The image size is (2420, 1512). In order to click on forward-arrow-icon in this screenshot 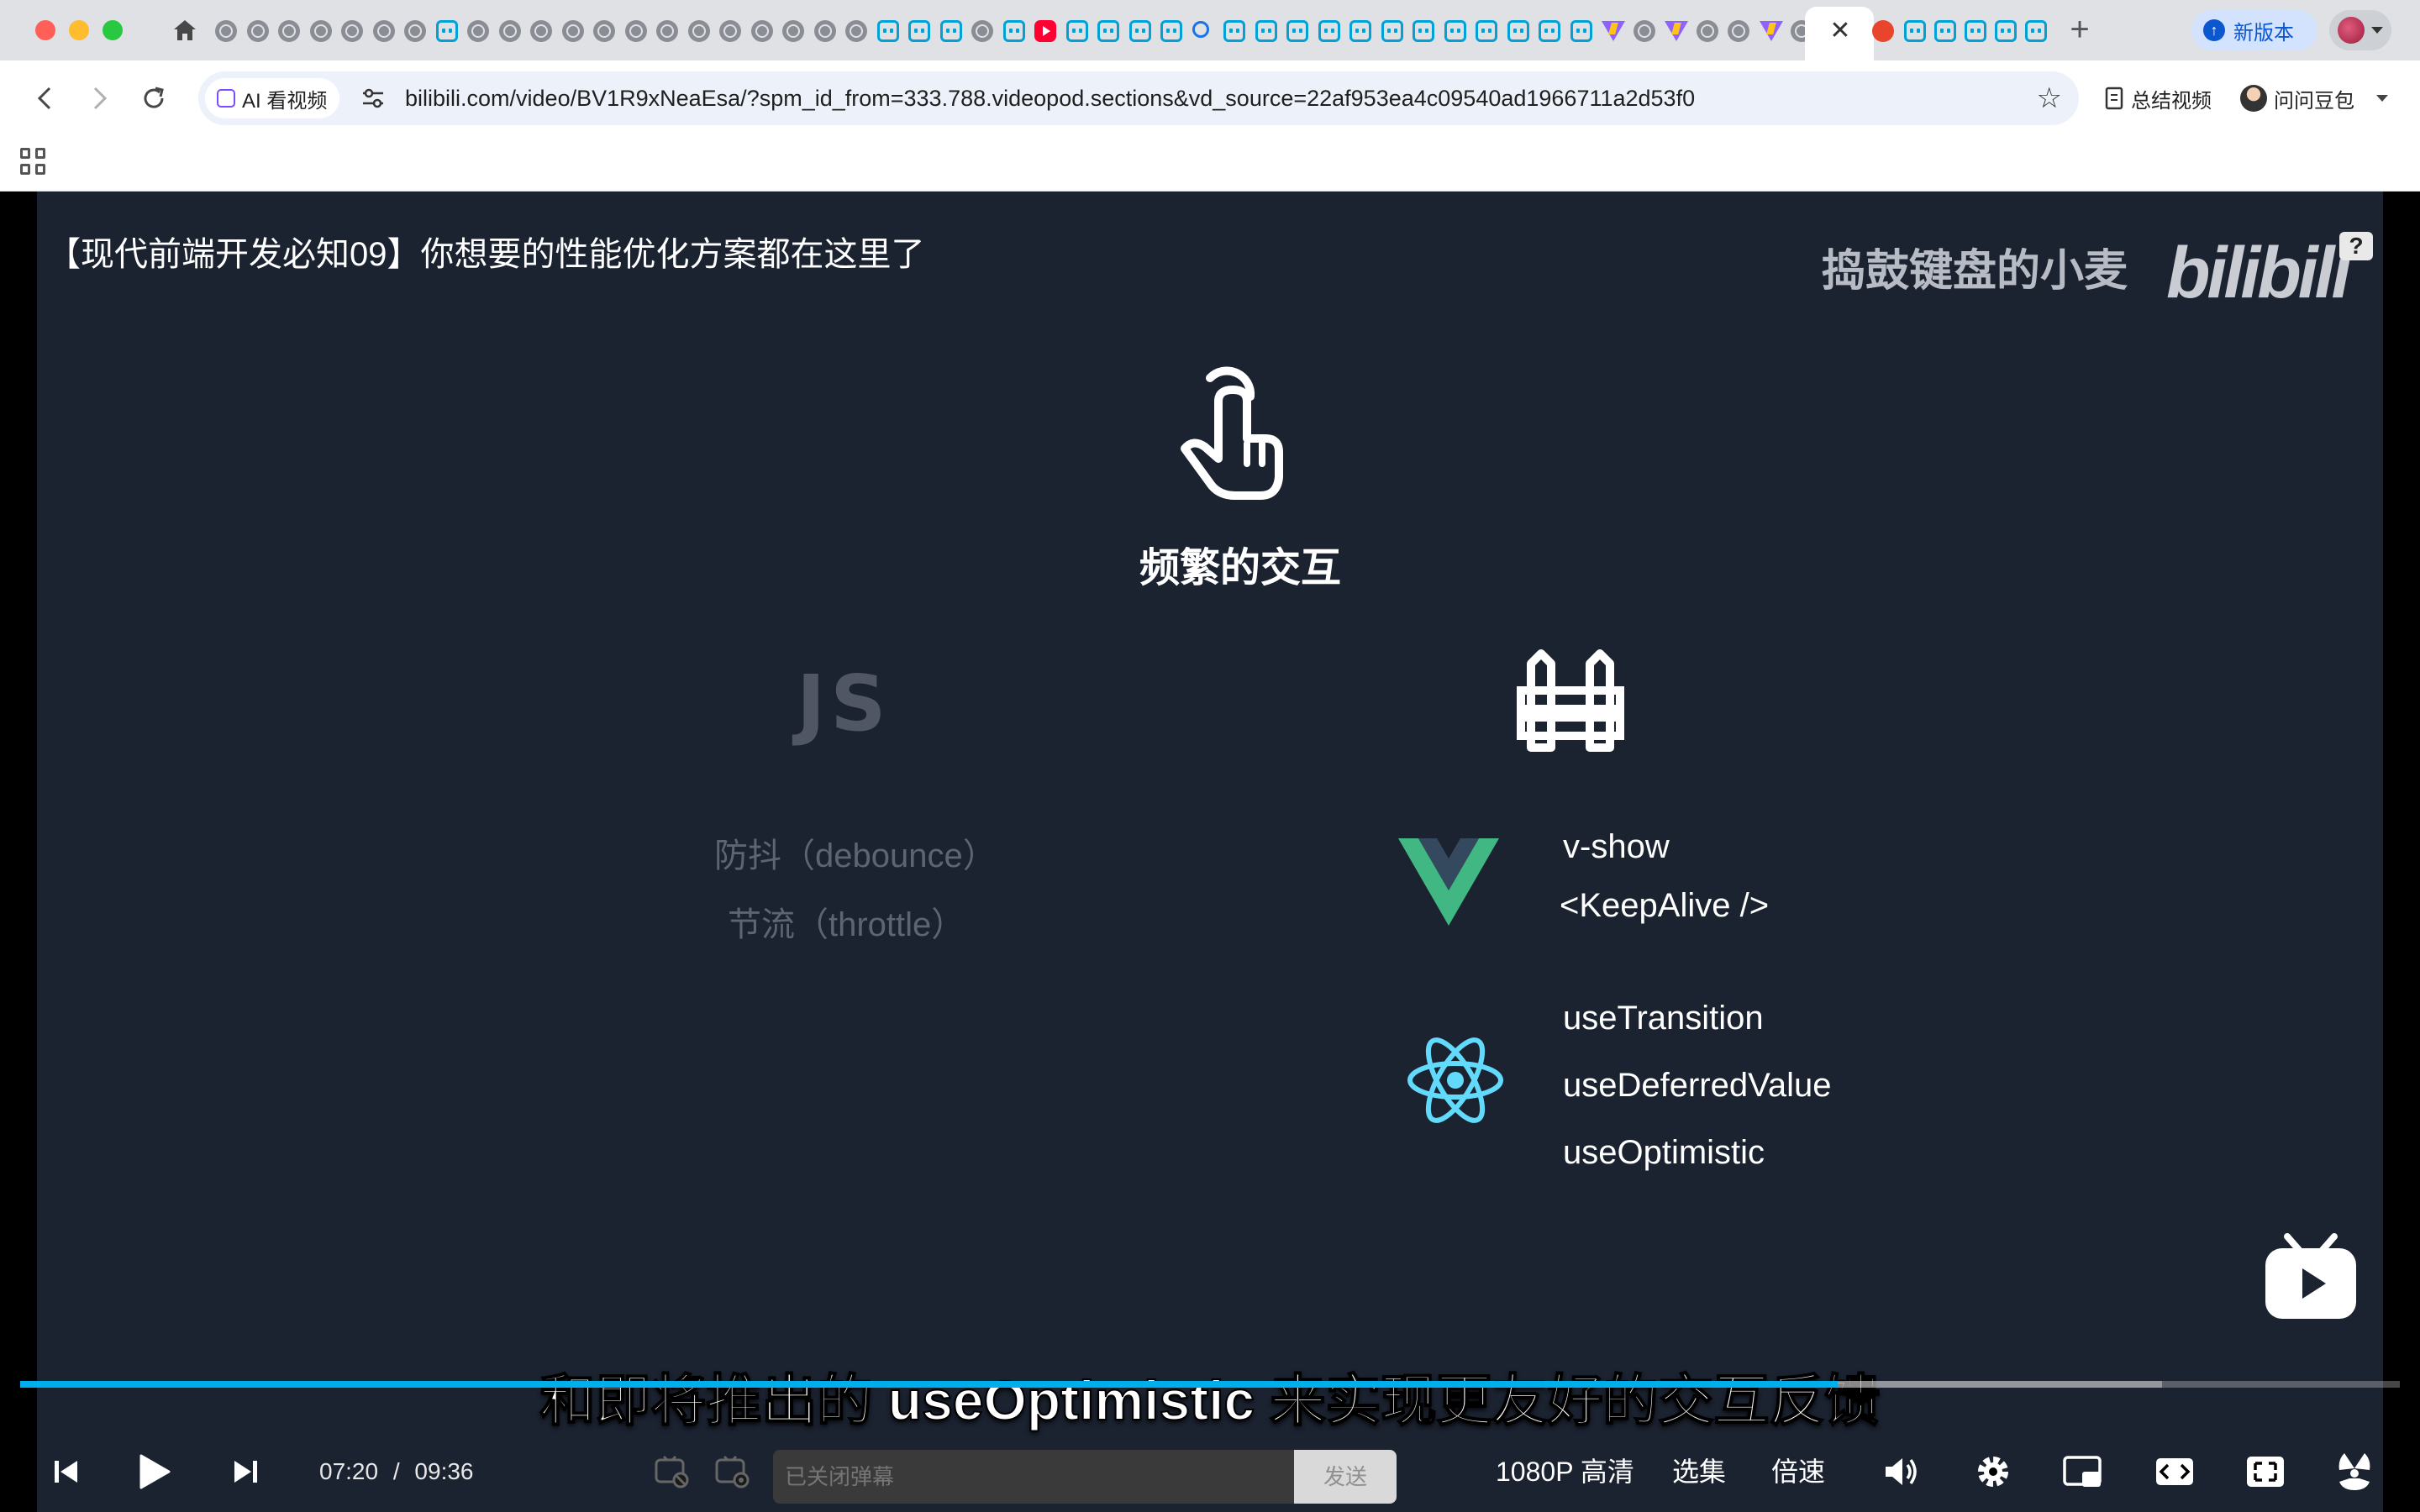, I will do `click(100, 98)`.